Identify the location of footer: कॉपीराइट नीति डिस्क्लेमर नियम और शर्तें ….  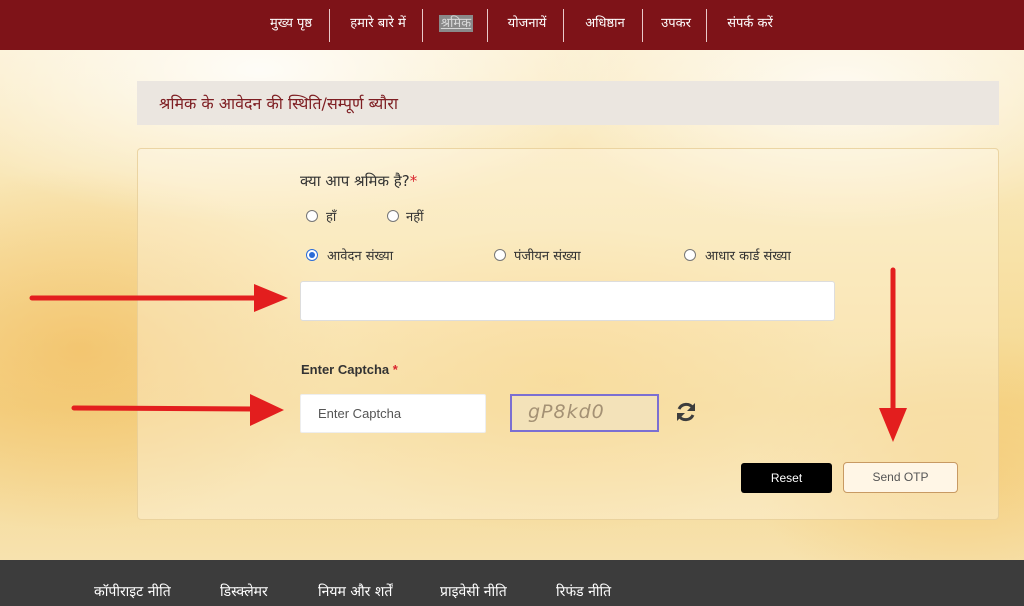
(512, 583).